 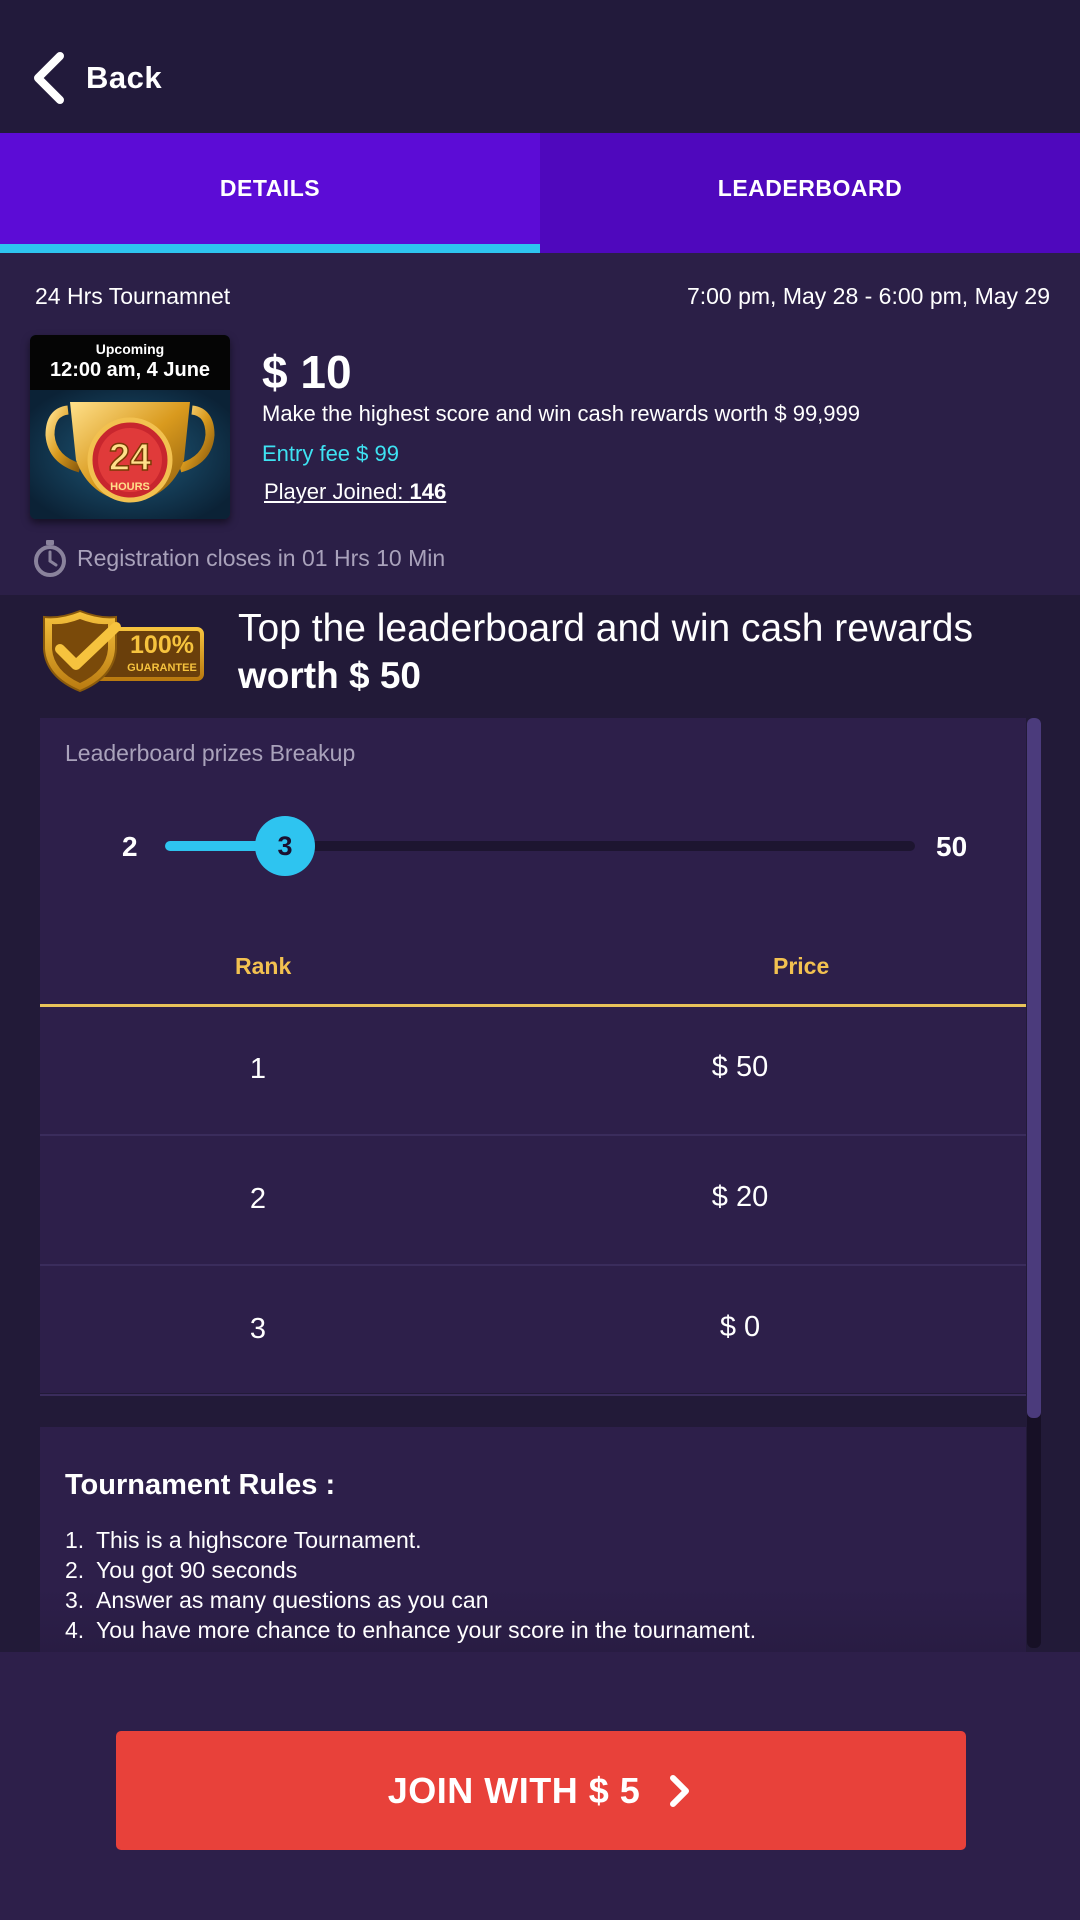 I want to click on tab-details: DETAILS, so click(x=270, y=193).